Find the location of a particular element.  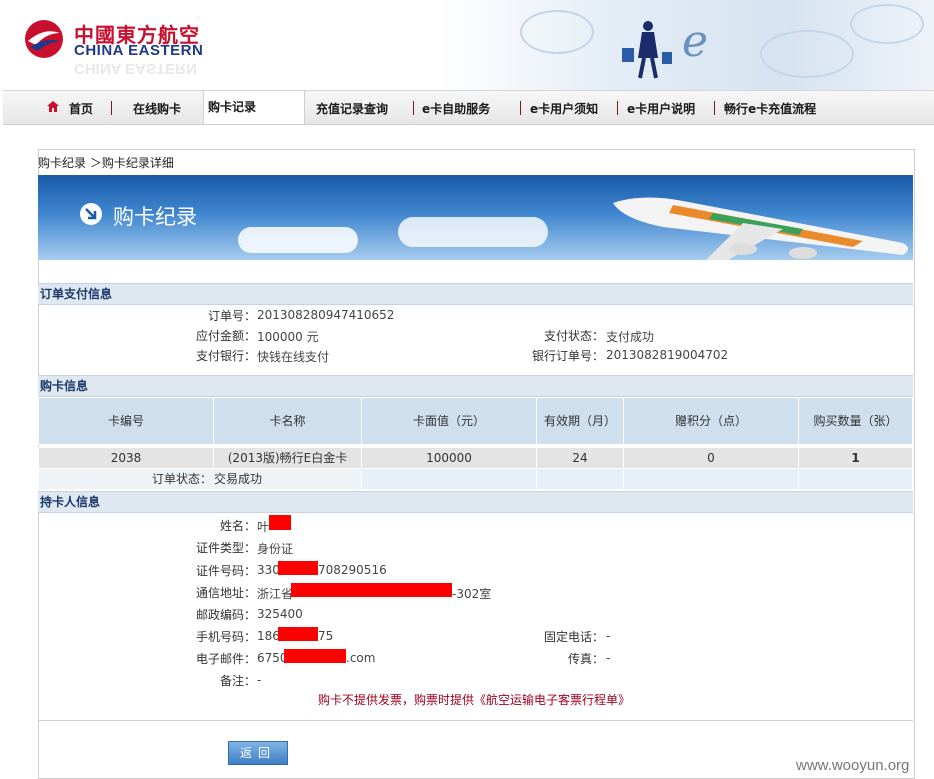

back-button: 返回 is located at coordinates (258, 753).